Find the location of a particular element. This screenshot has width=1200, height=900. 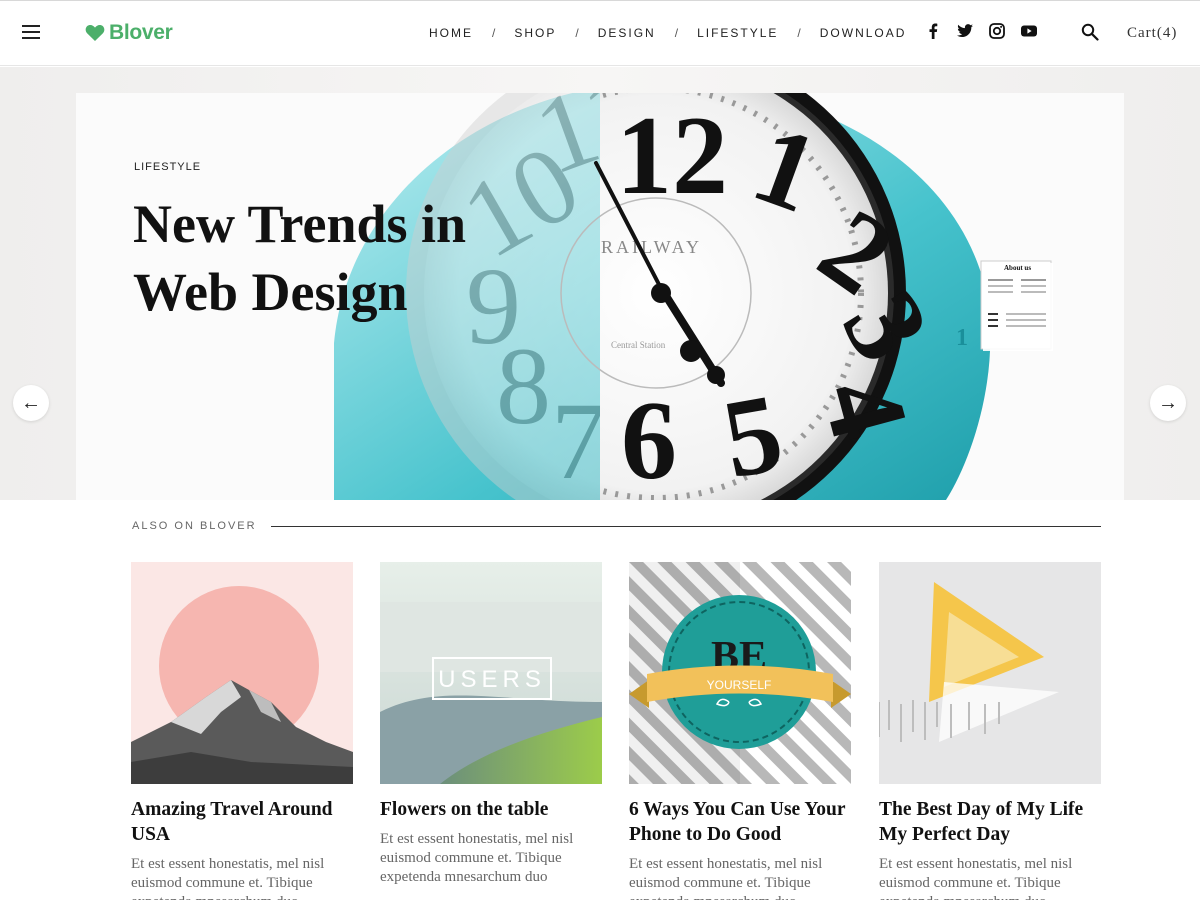

post-title: Flowers on the table is located at coordinates (491, 809).